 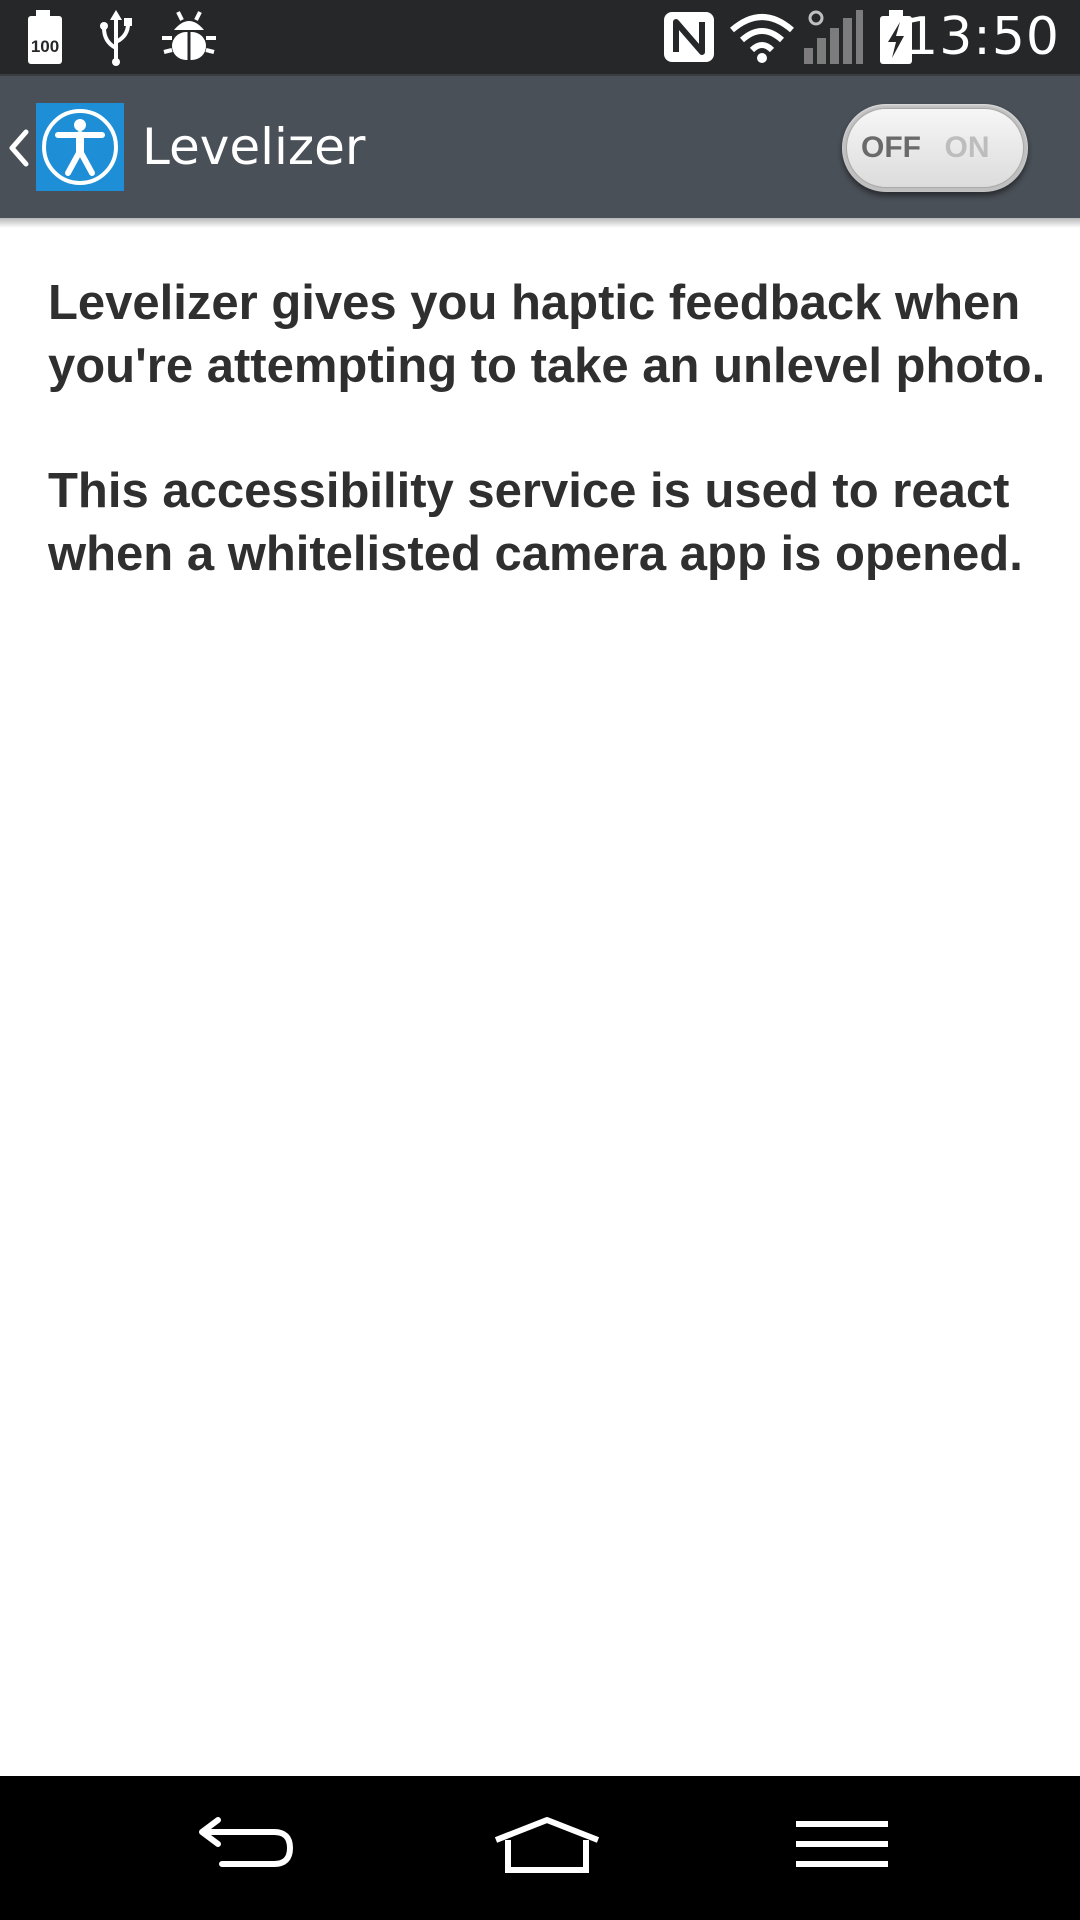 What do you see at coordinates (967, 147) in the screenshot?
I see `toggle-on-label: ON` at bounding box center [967, 147].